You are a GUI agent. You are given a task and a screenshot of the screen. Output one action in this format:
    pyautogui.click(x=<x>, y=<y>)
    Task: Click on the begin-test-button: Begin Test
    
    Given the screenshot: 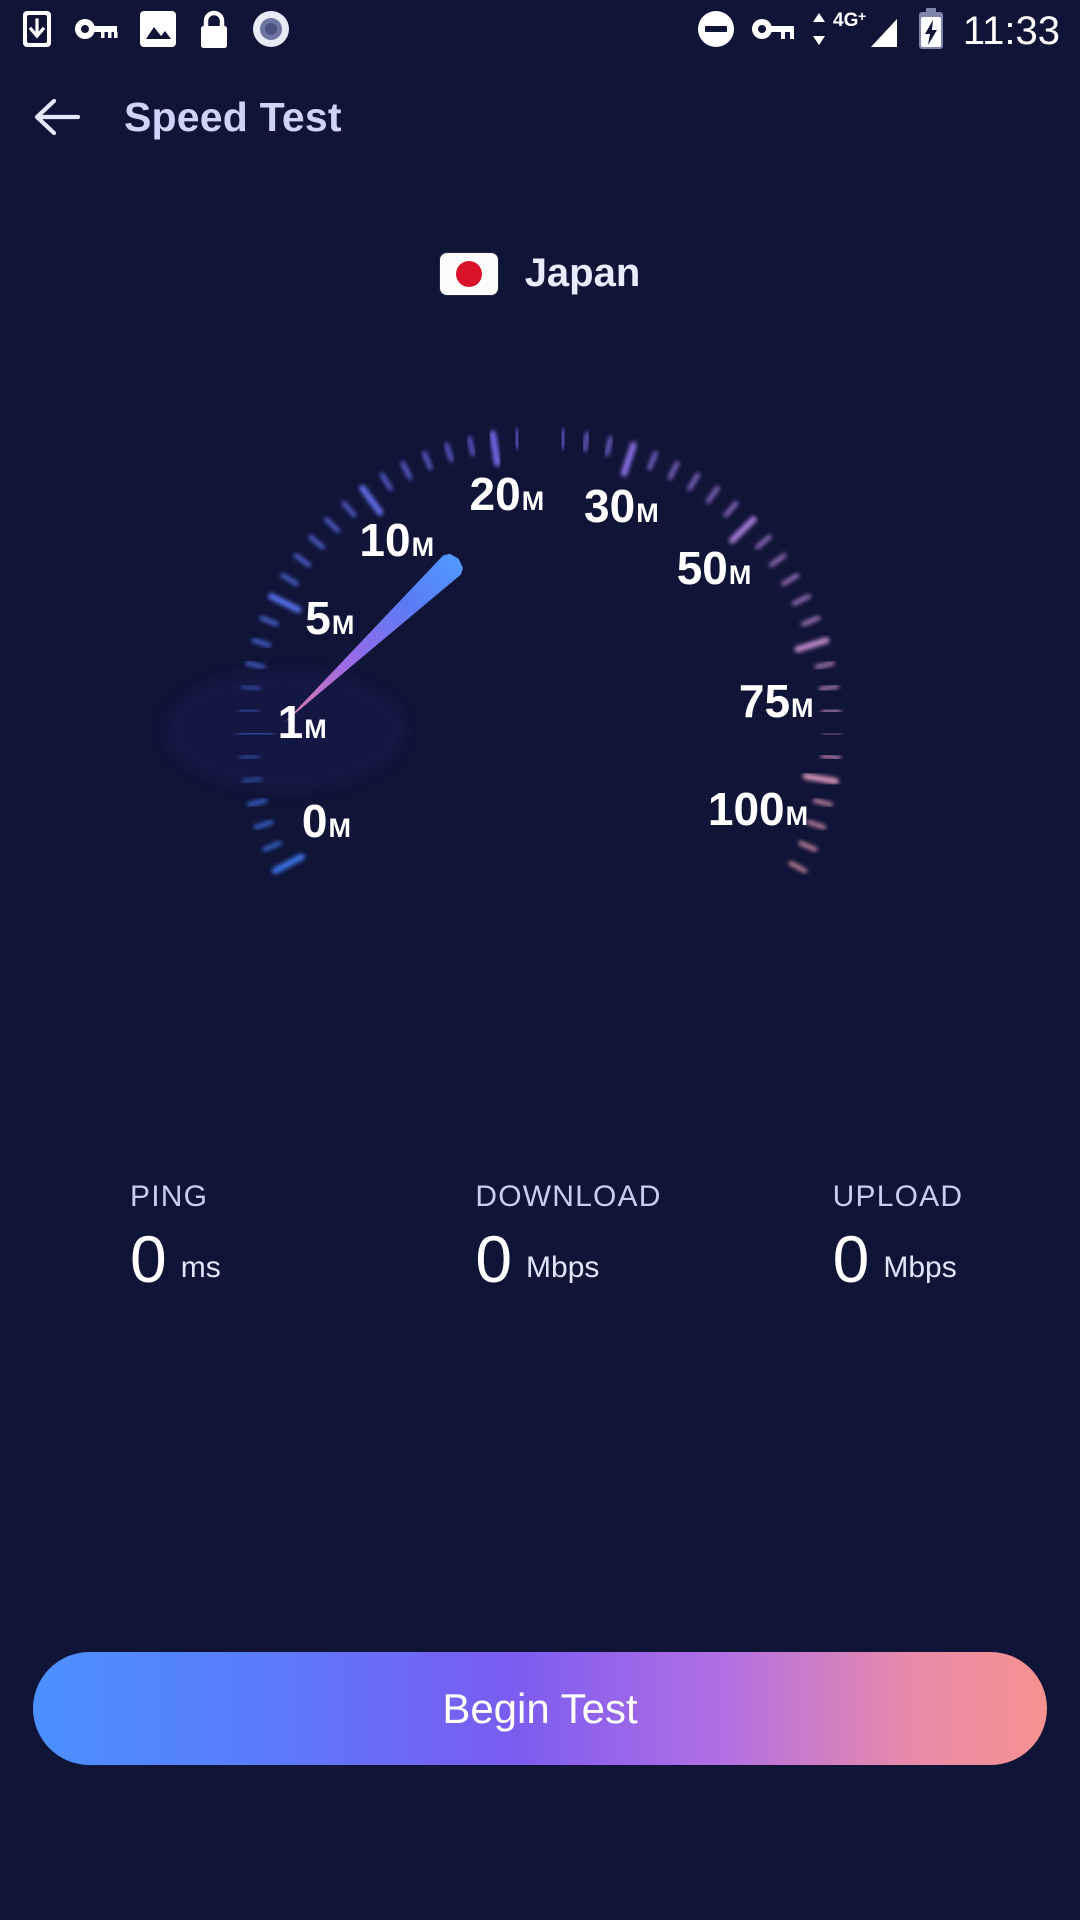 What is the action you would take?
    pyautogui.click(x=540, y=1708)
    